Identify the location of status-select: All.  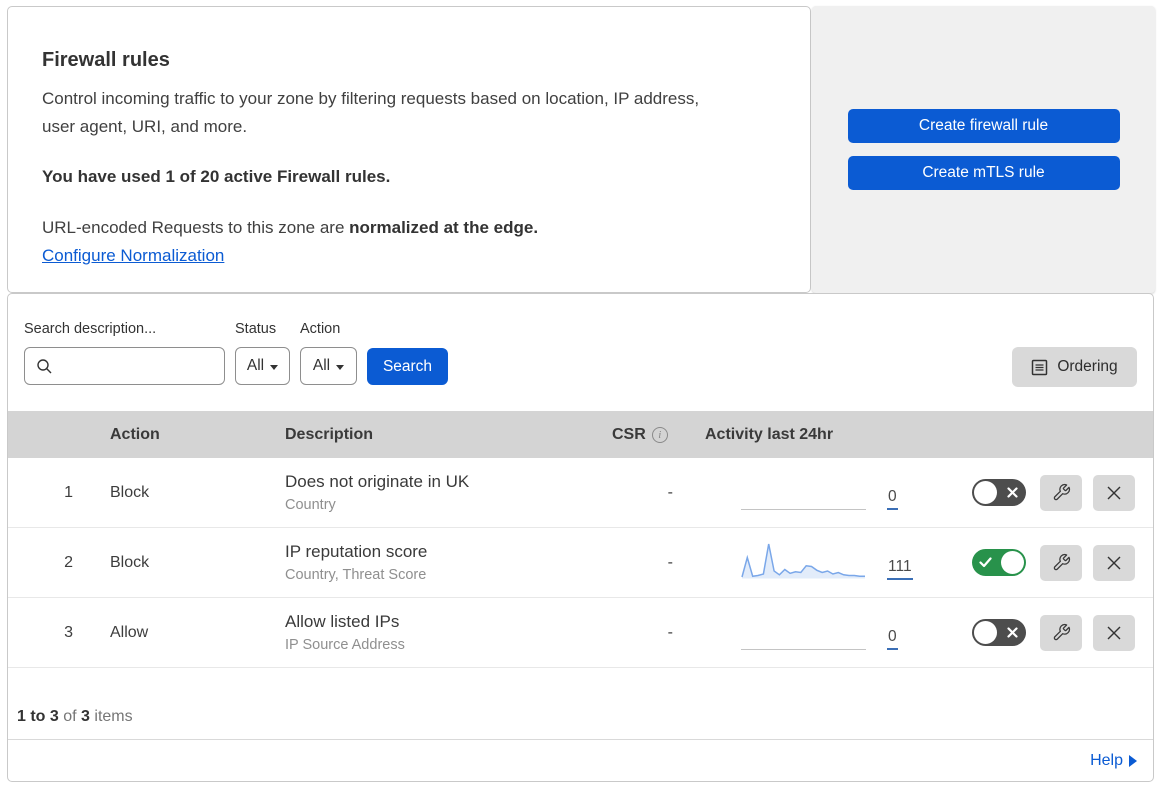
(262, 366).